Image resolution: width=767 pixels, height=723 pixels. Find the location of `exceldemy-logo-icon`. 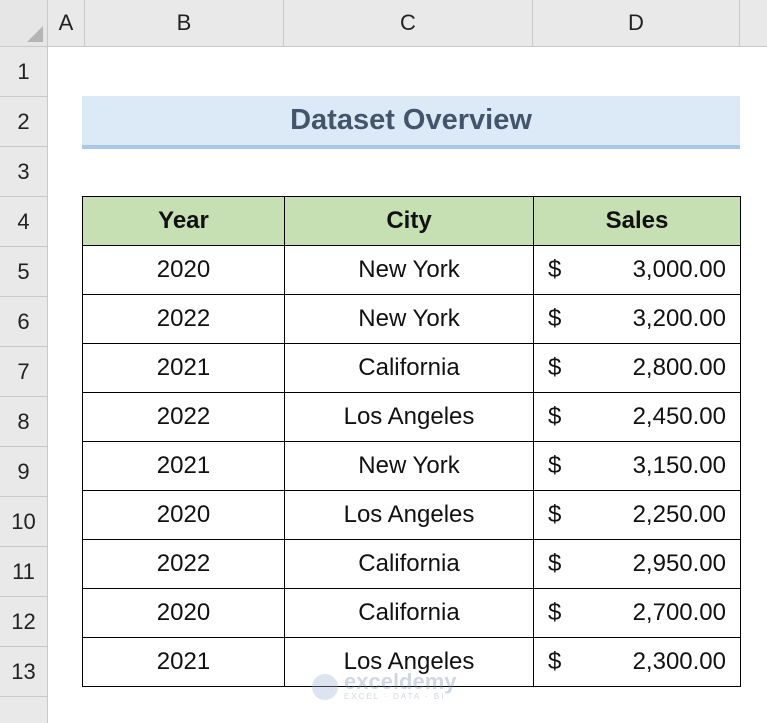

exceldemy-logo-icon is located at coordinates (325, 686).